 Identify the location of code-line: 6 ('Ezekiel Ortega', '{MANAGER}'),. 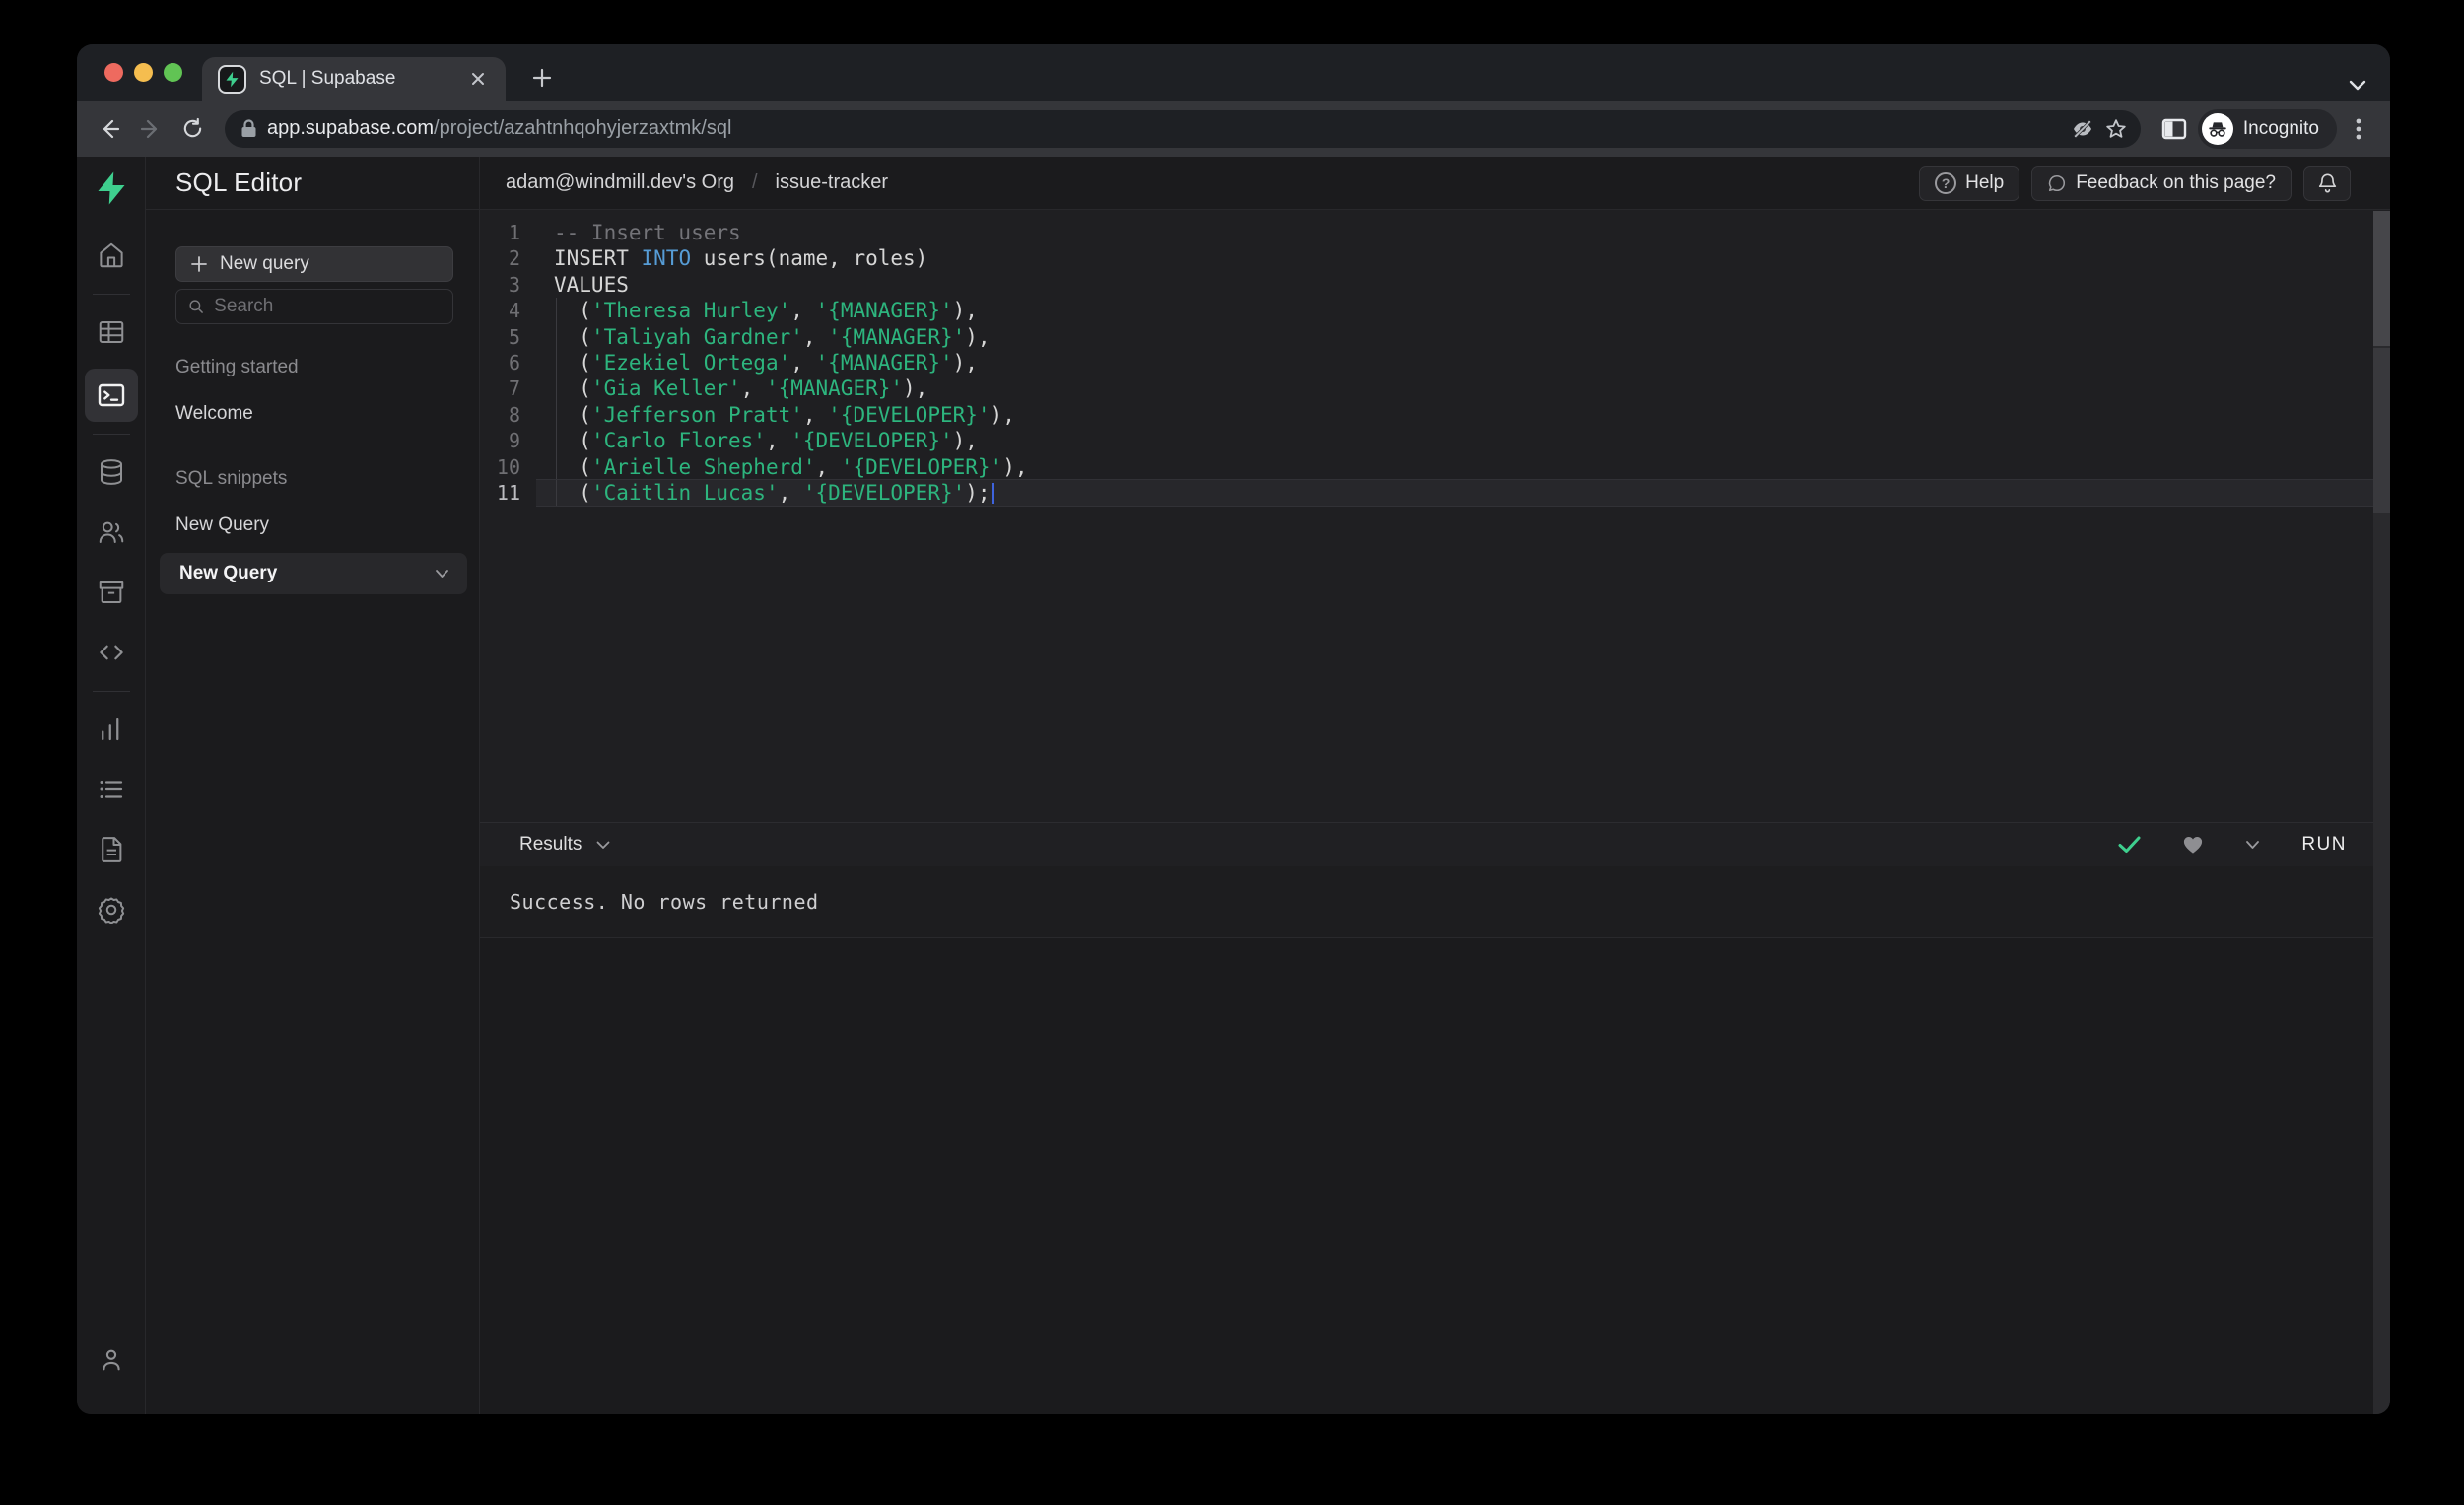
(1435, 362).